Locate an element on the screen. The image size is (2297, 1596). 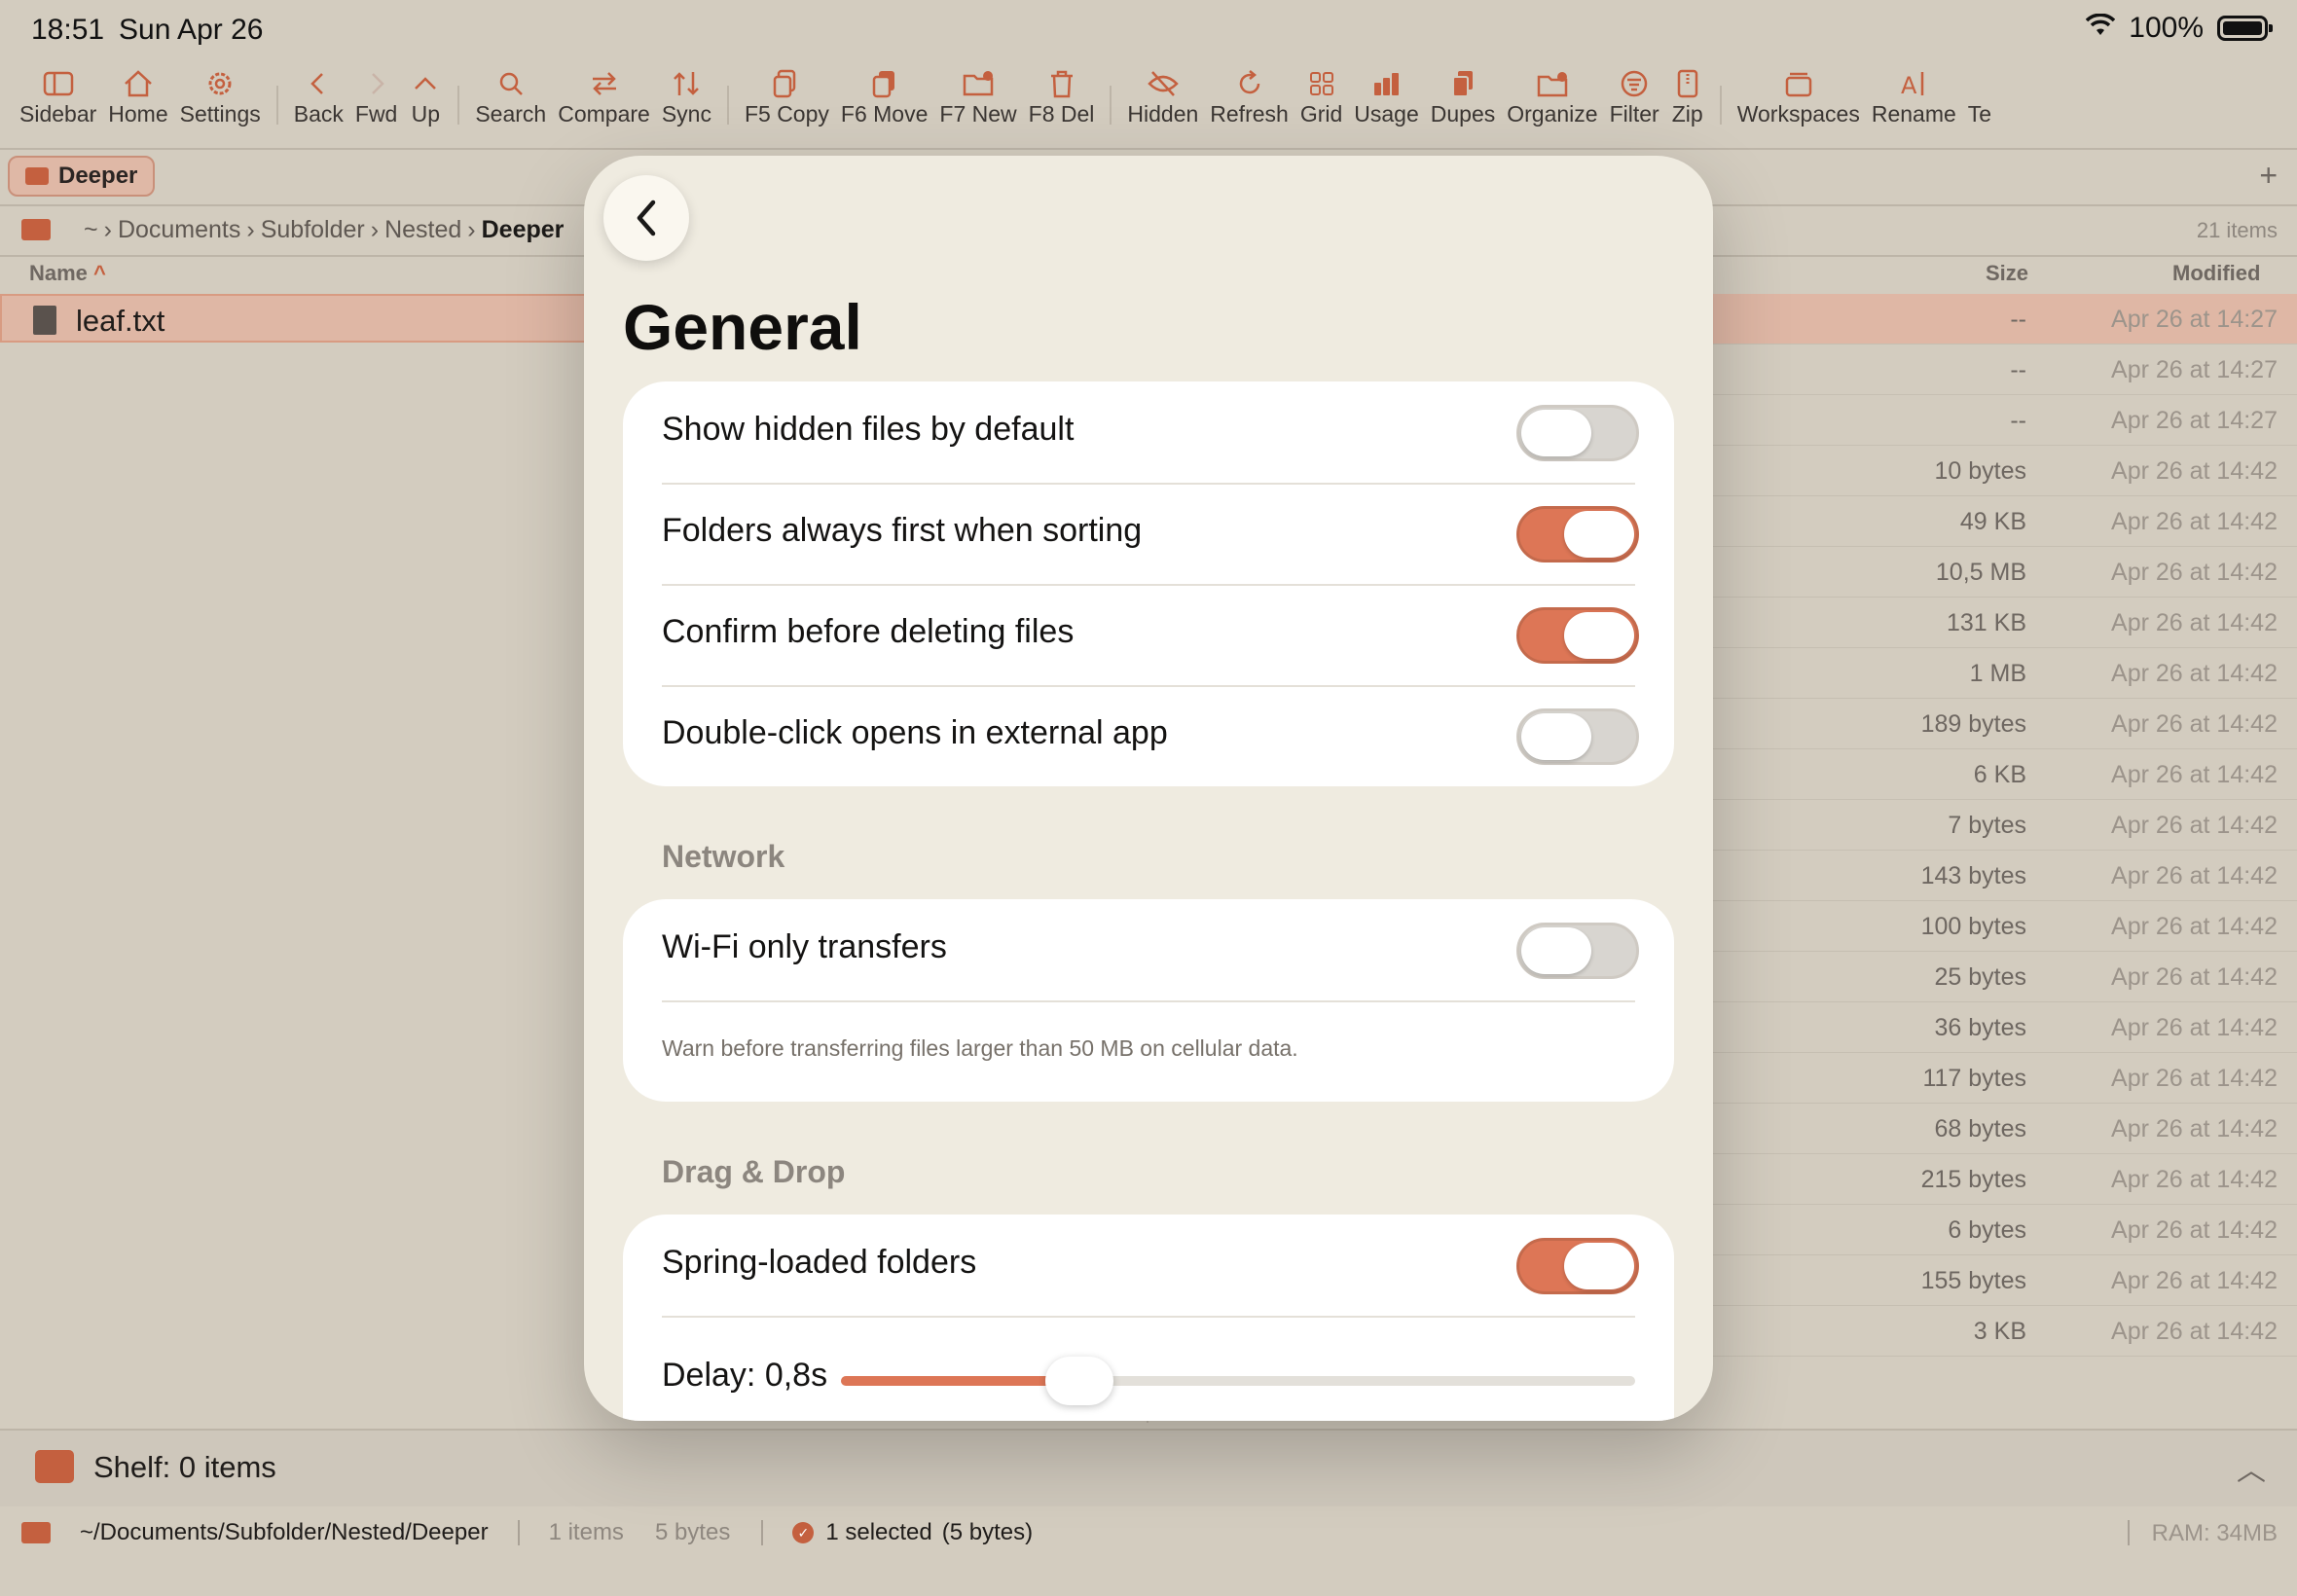
breadcrumb-current: Deeper is located at coordinates (523, 230).